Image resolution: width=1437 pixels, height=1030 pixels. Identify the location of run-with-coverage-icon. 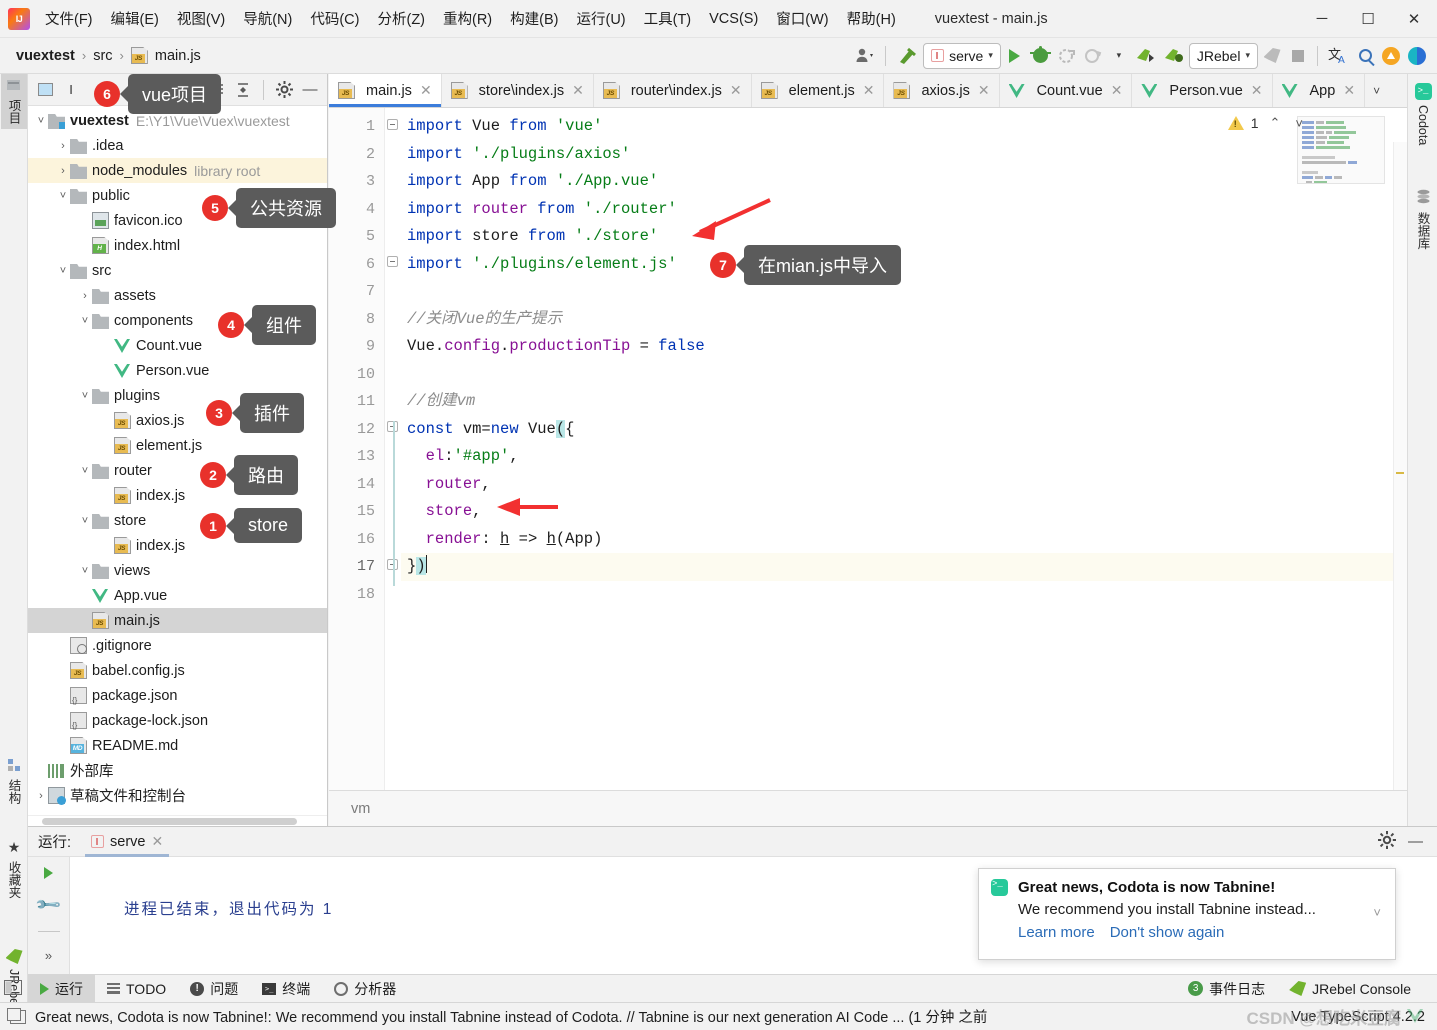
(1067, 56).